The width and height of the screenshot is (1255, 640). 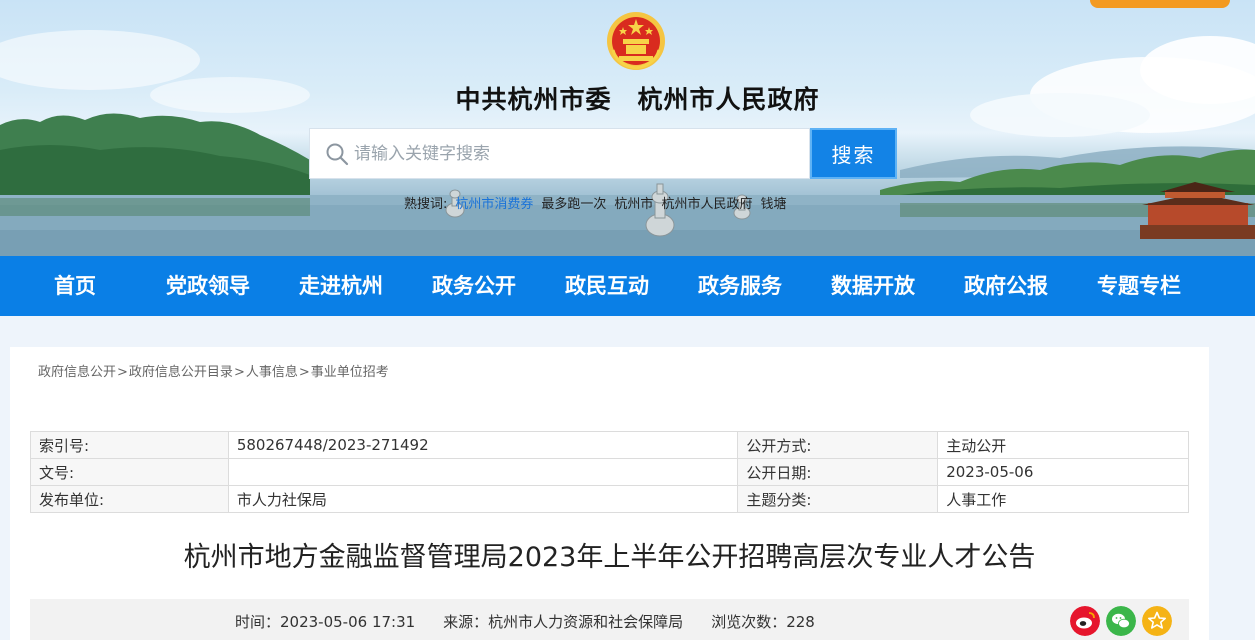 I want to click on nav-item-home: 首页, so click(x=75, y=286).